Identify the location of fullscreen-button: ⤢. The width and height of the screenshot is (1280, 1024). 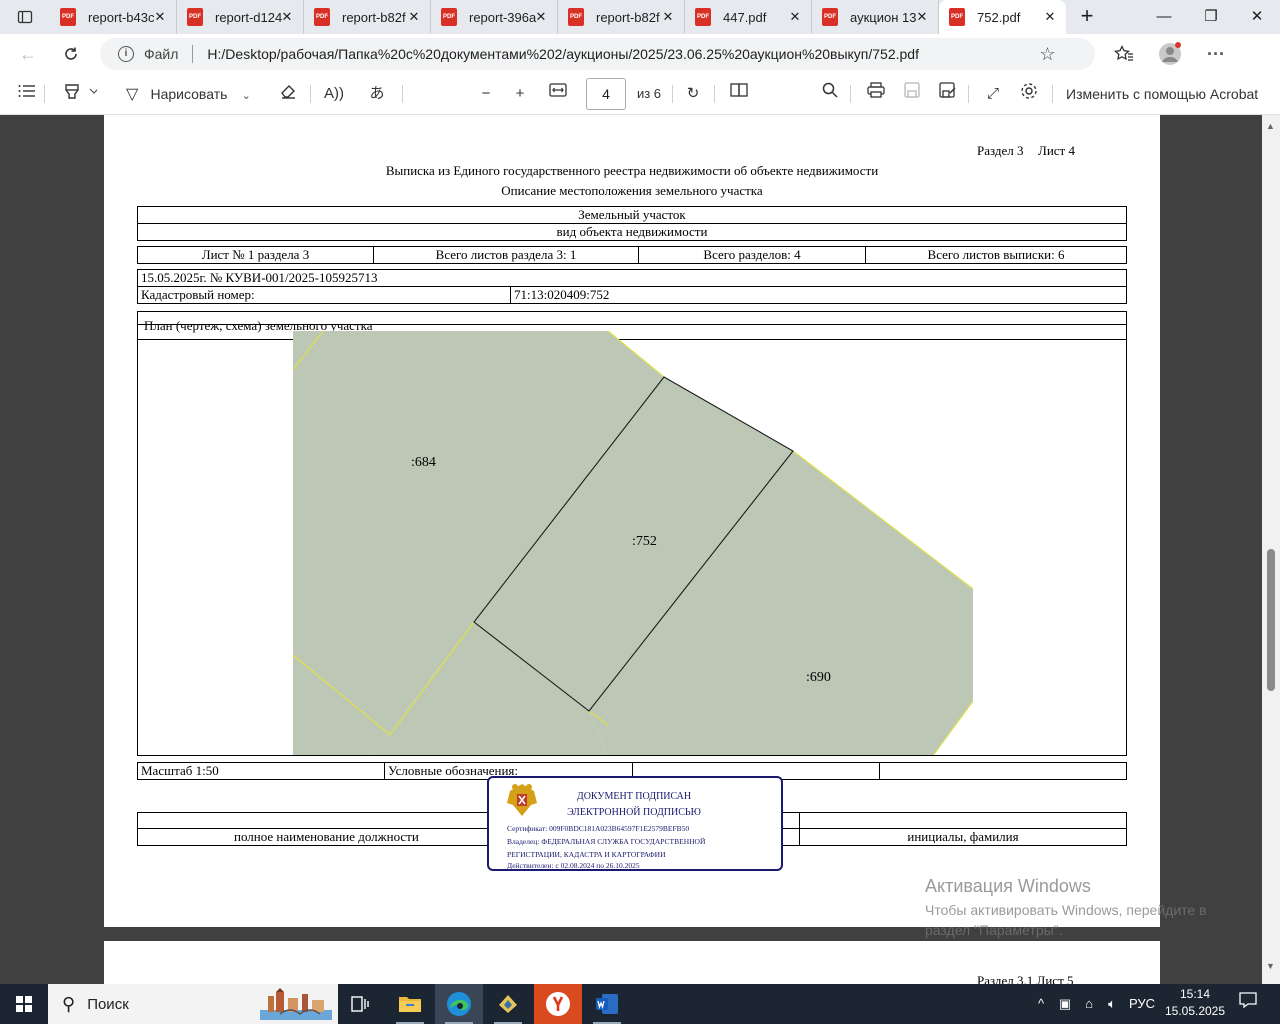
(993, 94).